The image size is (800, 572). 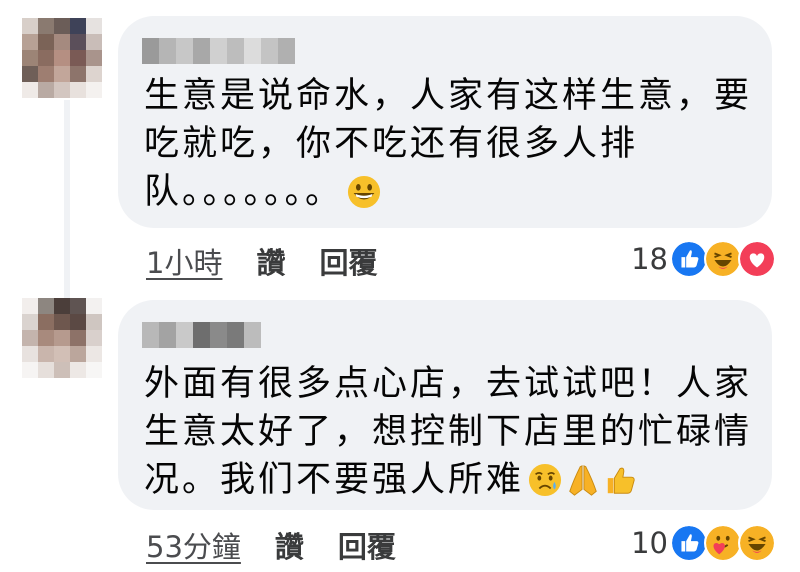 I want to click on comment-line: 生意太好了，想控制下店里的忙碌情, so click(x=448, y=432).